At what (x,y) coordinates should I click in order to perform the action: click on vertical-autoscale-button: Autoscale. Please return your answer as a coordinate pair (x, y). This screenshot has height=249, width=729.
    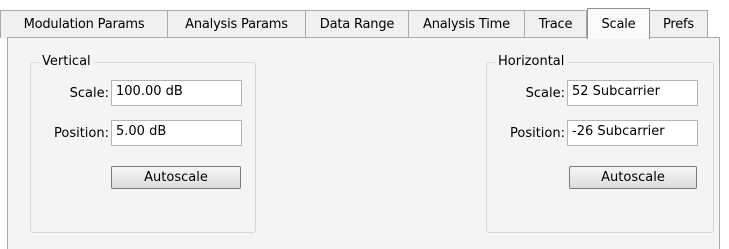
    Looking at the image, I should click on (176, 177).